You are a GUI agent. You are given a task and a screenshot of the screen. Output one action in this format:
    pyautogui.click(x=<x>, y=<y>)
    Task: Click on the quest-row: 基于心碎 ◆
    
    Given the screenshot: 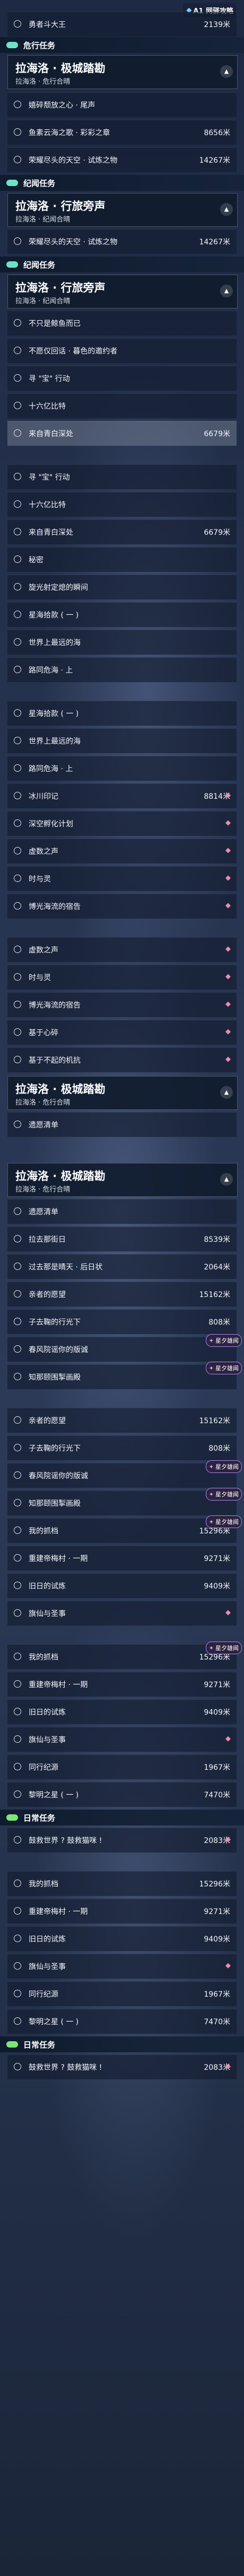 What is the action you would take?
    pyautogui.click(x=122, y=1032)
    